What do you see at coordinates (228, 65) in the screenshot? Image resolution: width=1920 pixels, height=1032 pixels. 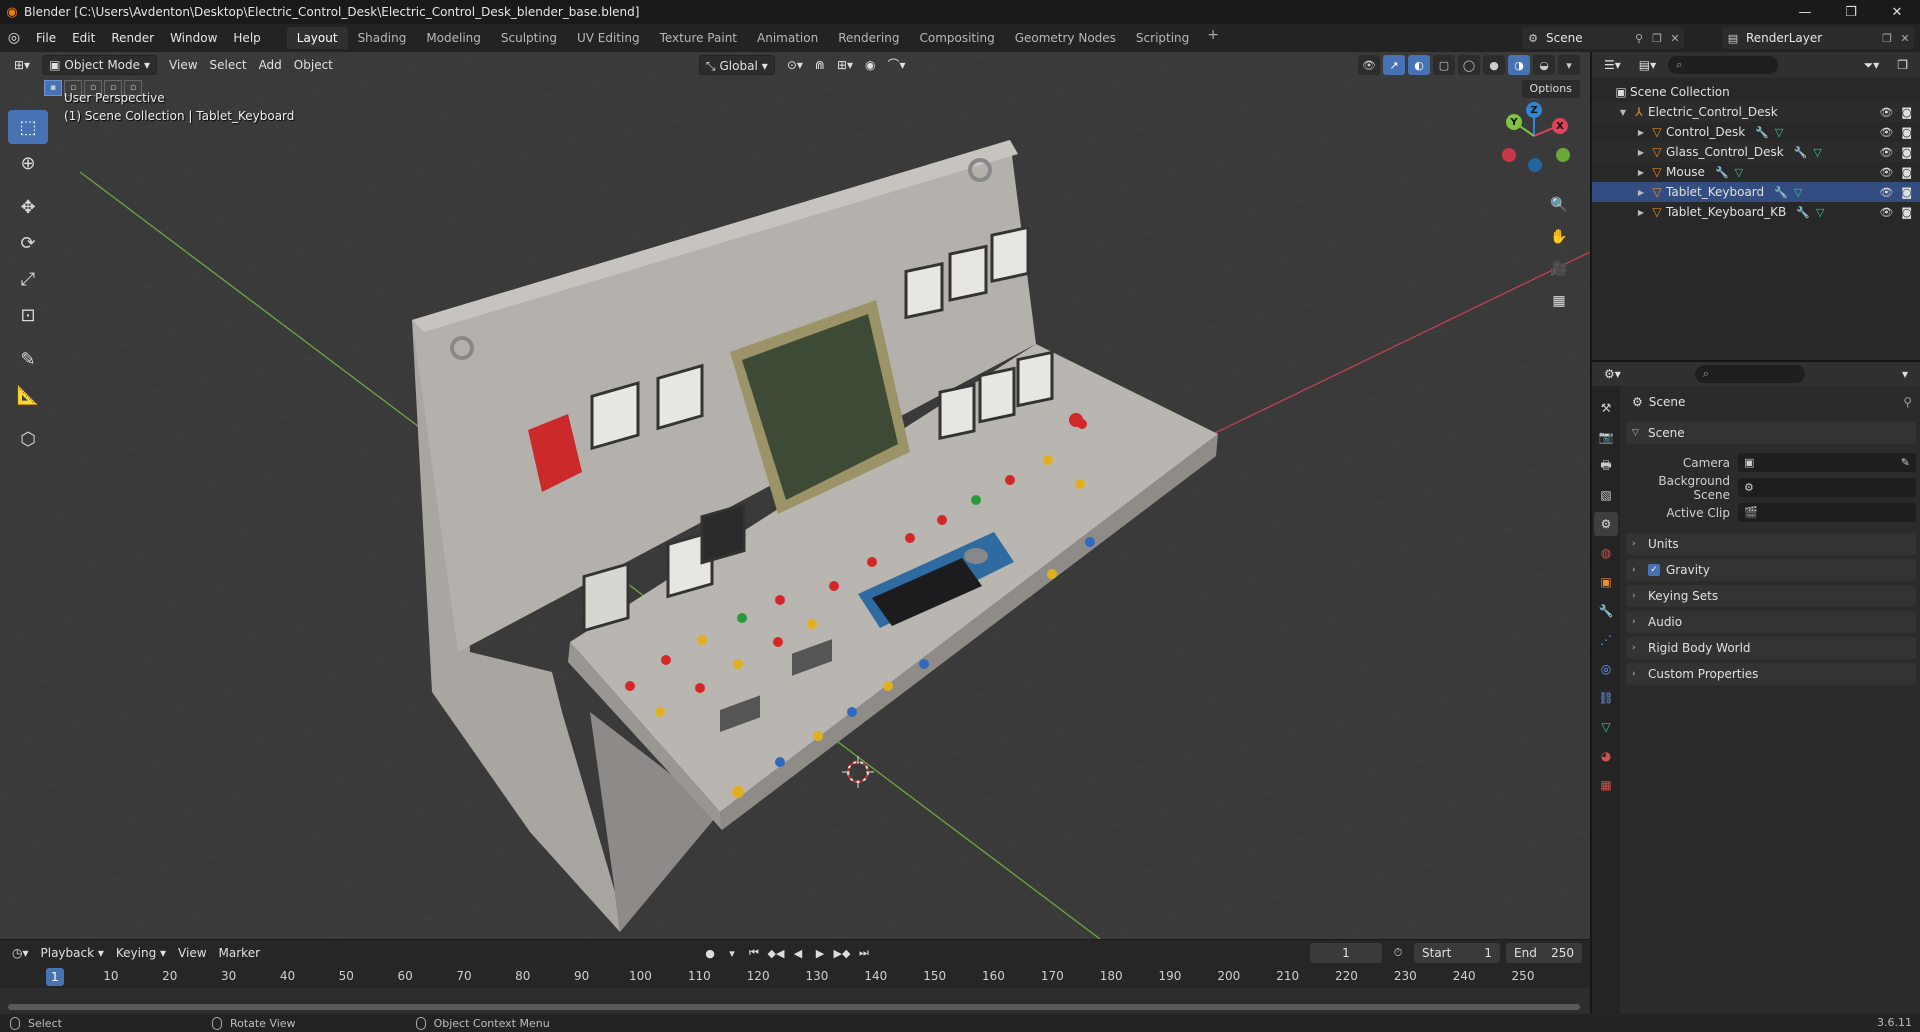 I see `menu-select: Select` at bounding box center [228, 65].